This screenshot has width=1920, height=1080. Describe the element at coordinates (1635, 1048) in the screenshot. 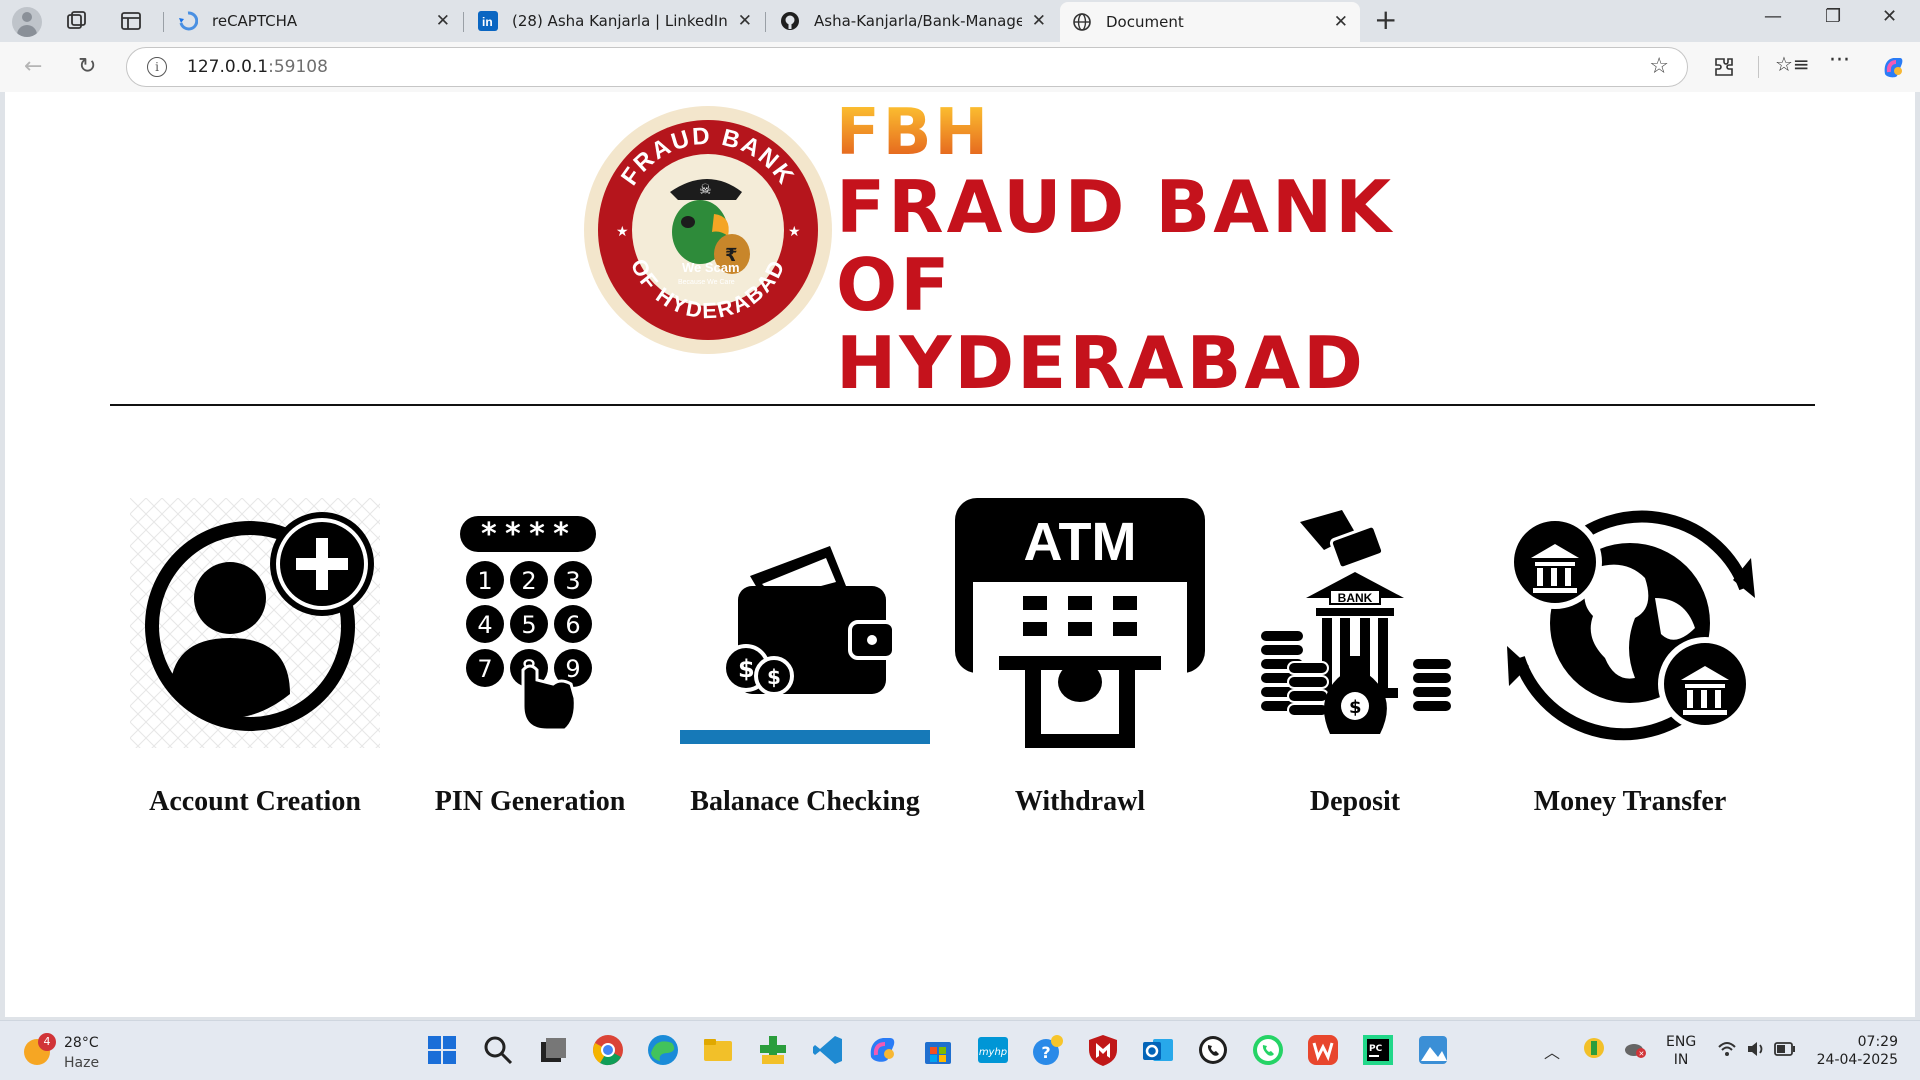

I see `onedrive-error-icon: ✕` at that location.